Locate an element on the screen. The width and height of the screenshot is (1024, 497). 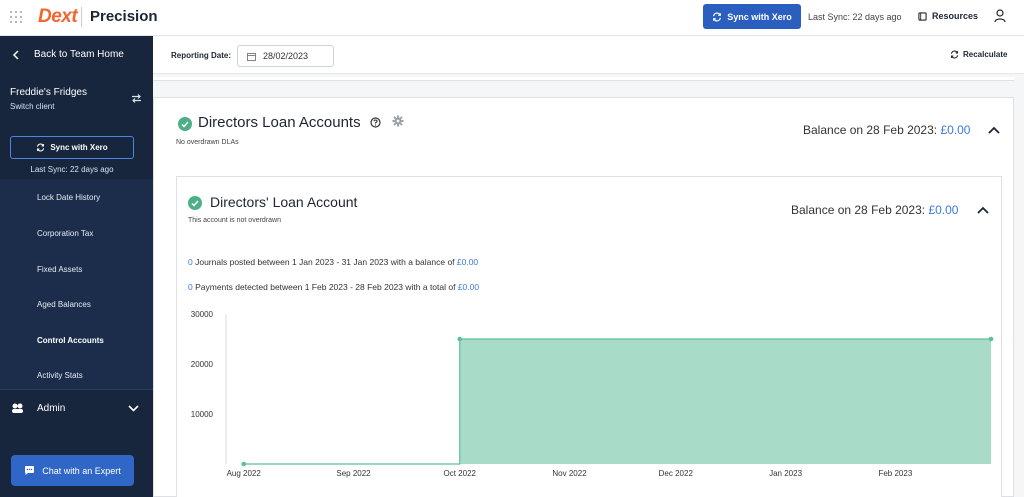
x-tick-label: Sep 2022 is located at coordinates (353, 473).